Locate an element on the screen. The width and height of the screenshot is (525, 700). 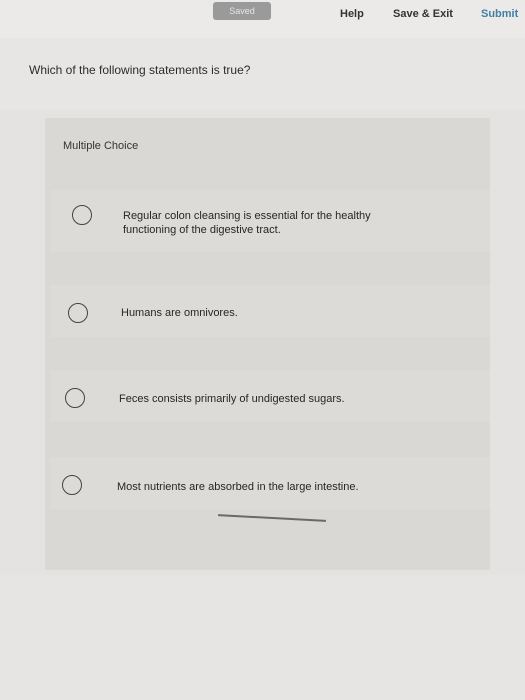
save-exit-button: Save & Exit is located at coordinates (423, 14).